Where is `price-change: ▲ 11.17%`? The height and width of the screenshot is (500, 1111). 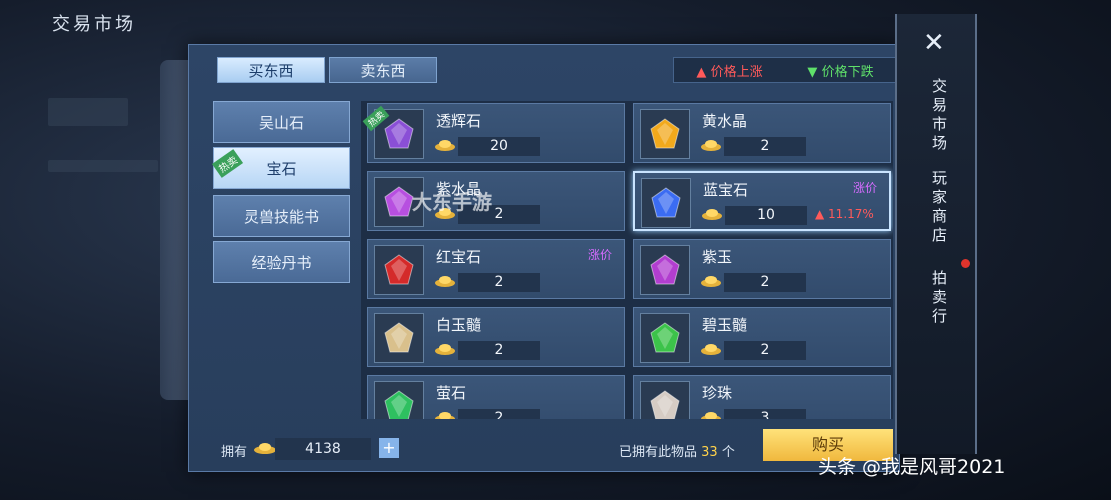
price-change: ▲ 11.17% is located at coordinates (844, 214).